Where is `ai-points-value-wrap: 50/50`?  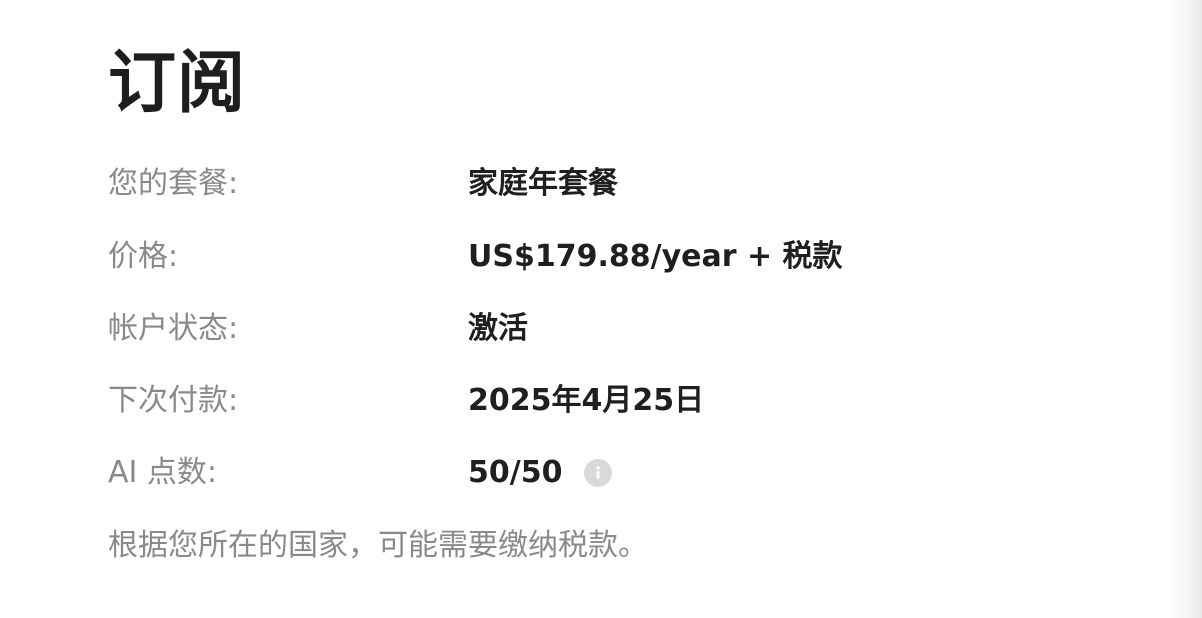 ai-points-value-wrap: 50/50 is located at coordinates (540, 473).